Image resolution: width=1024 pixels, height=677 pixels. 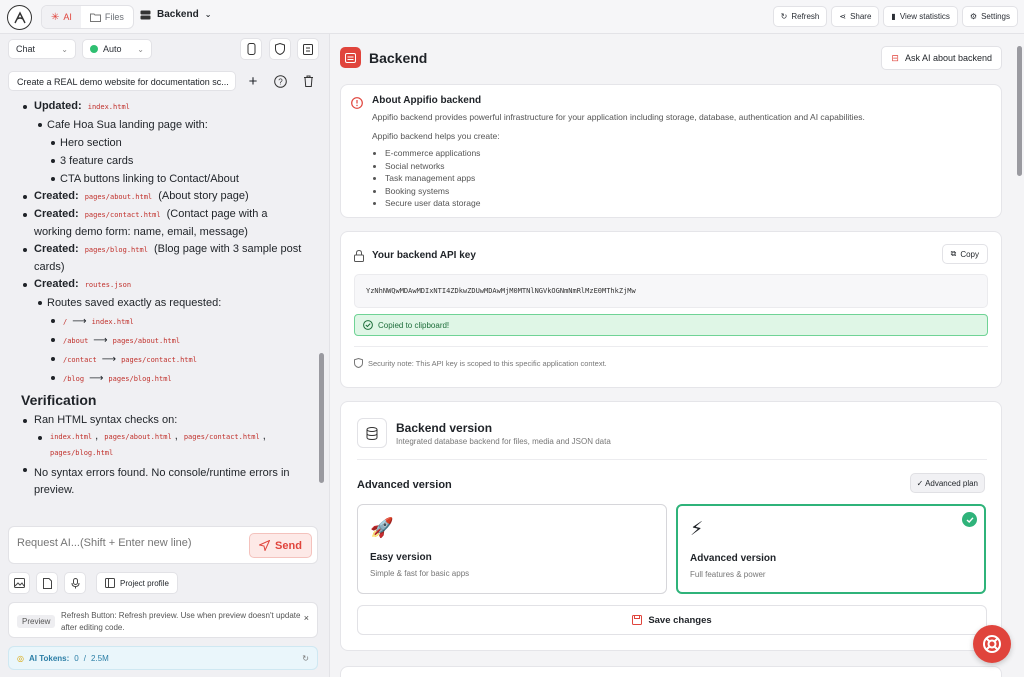 What do you see at coordinates (941, 58) in the screenshot?
I see `ask-ai-button: ⊟ Ask AI about backend` at bounding box center [941, 58].